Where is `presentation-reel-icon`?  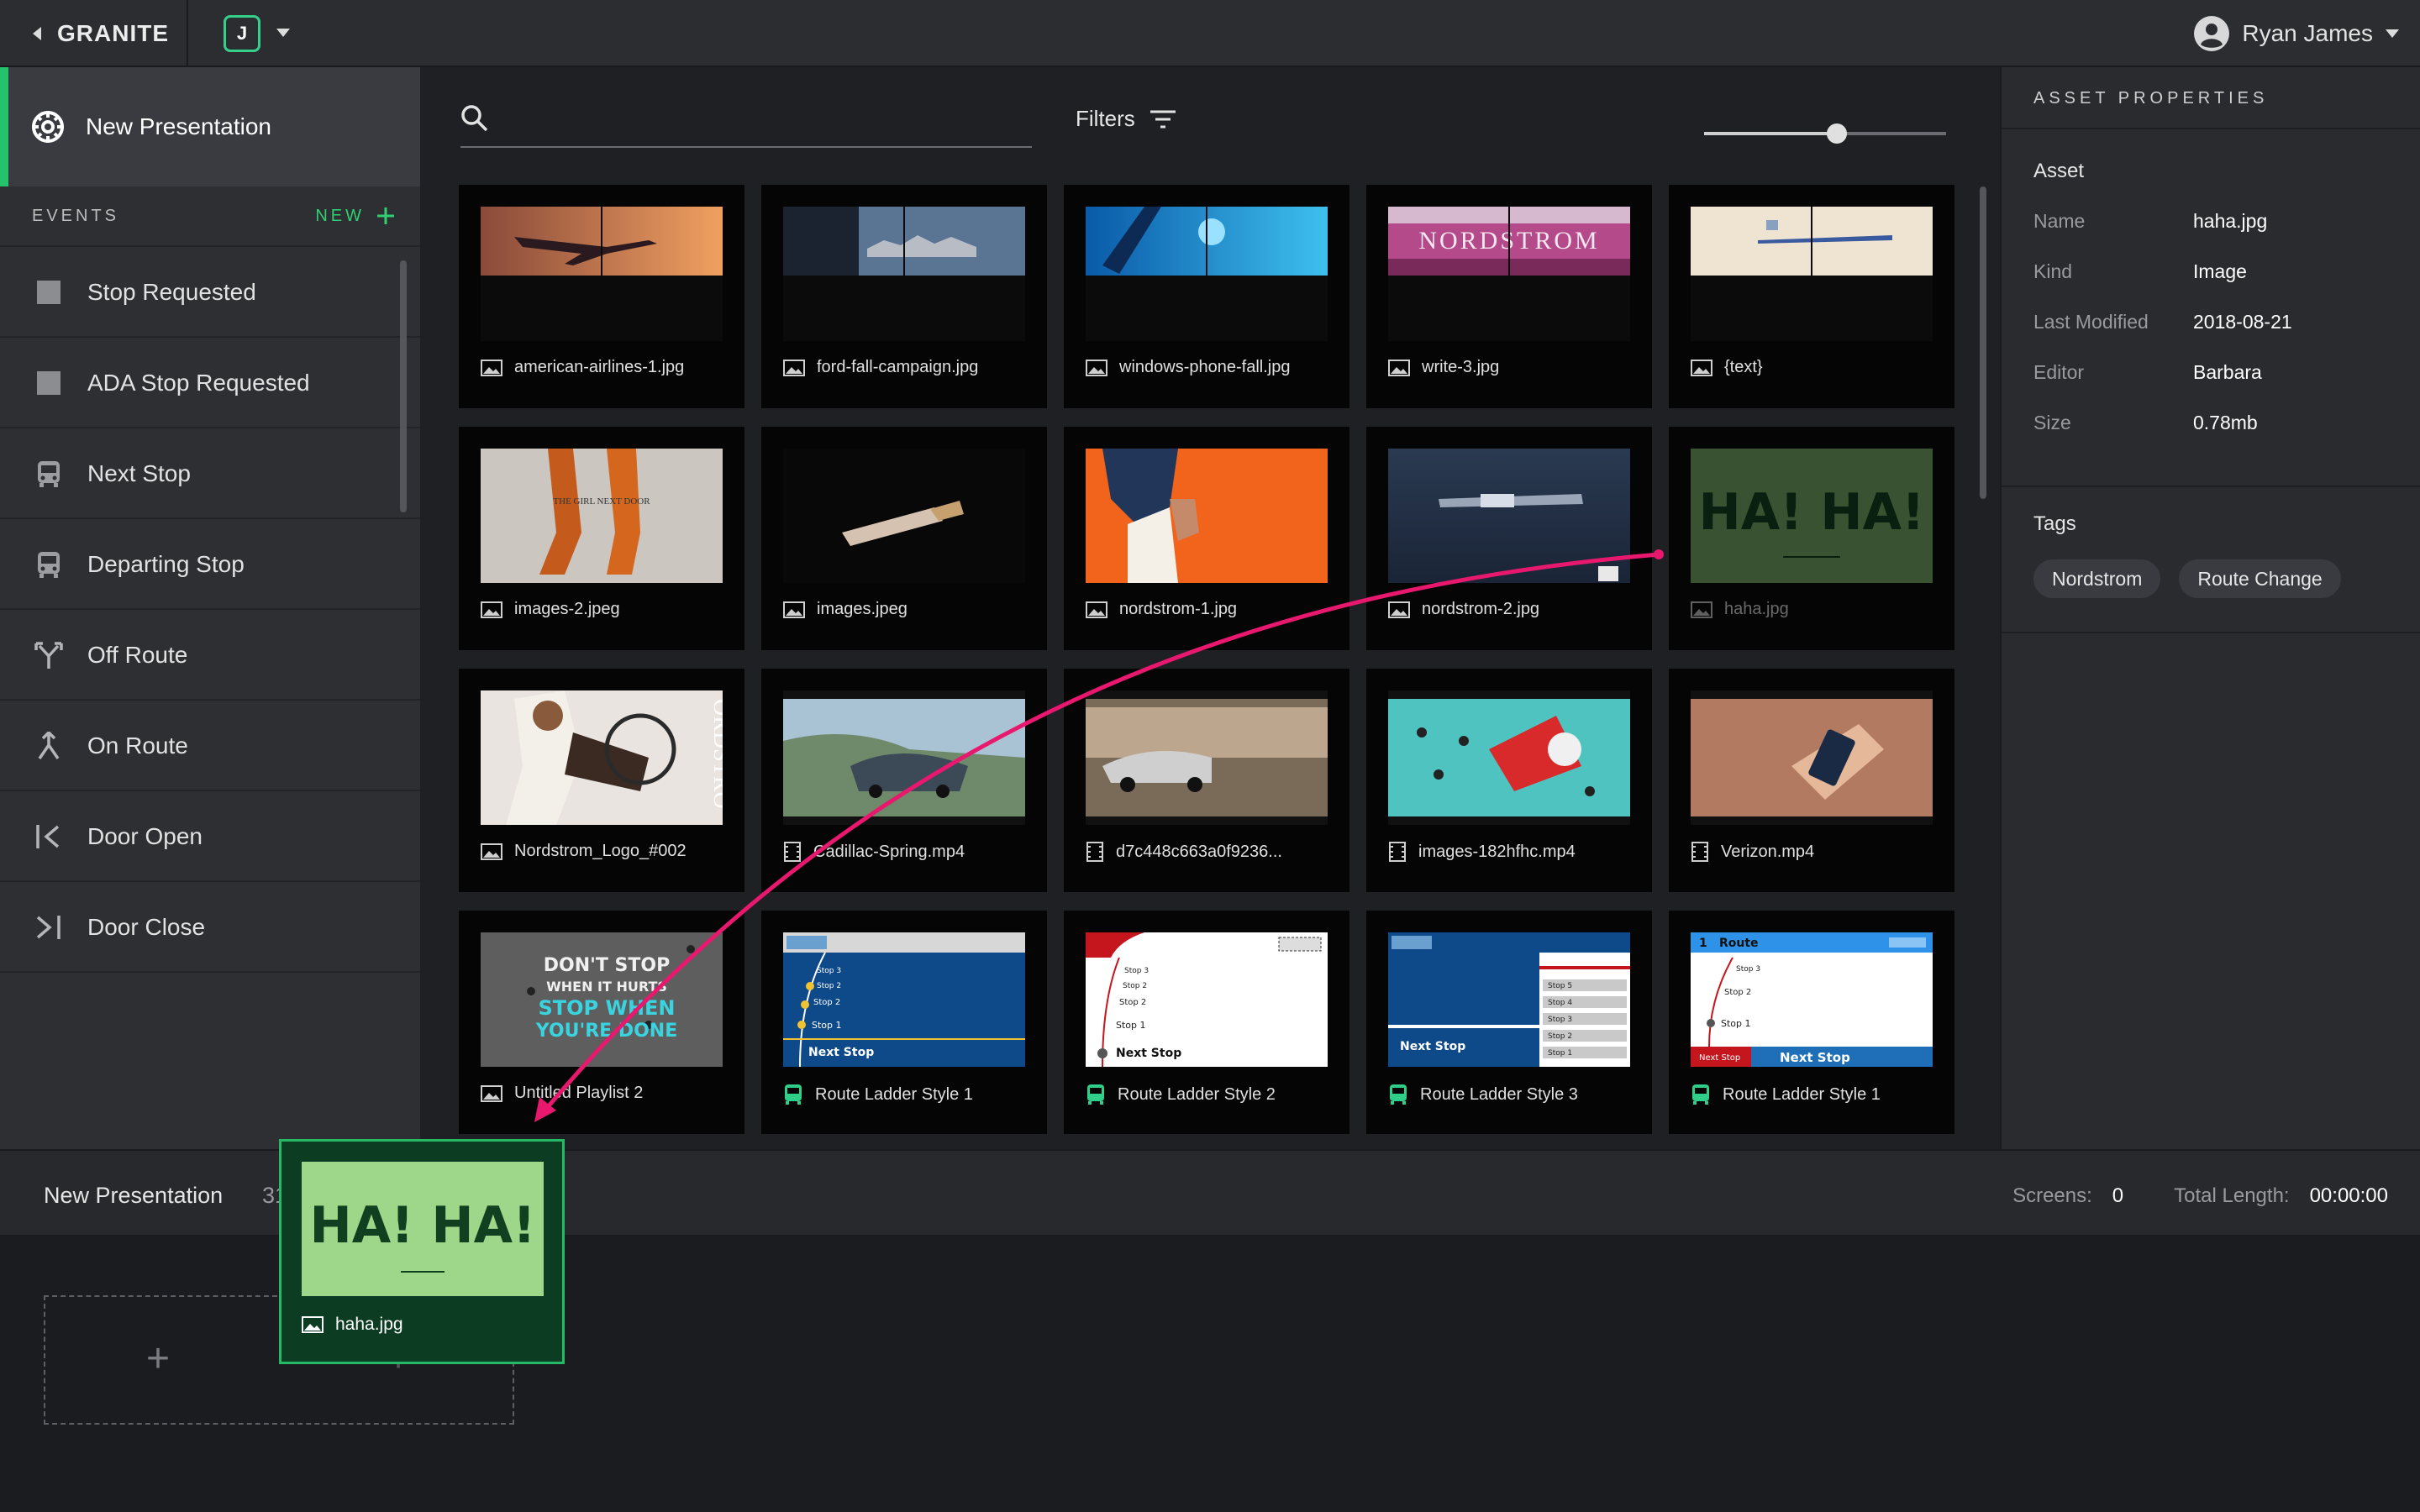
presentation-reel-icon is located at coordinates (48, 127).